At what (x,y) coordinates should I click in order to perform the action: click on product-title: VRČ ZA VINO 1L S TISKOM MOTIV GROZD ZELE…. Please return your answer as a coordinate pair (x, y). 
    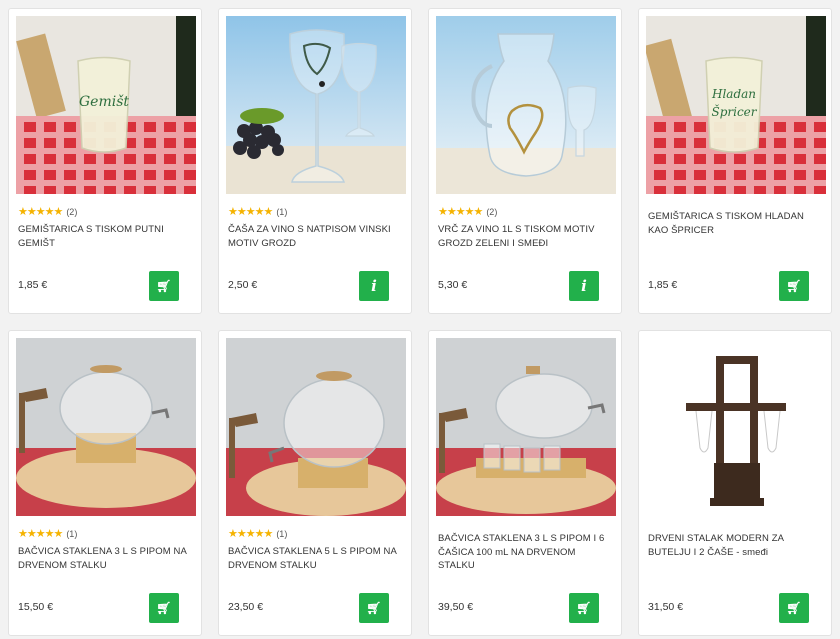
    Looking at the image, I should click on (526, 236).